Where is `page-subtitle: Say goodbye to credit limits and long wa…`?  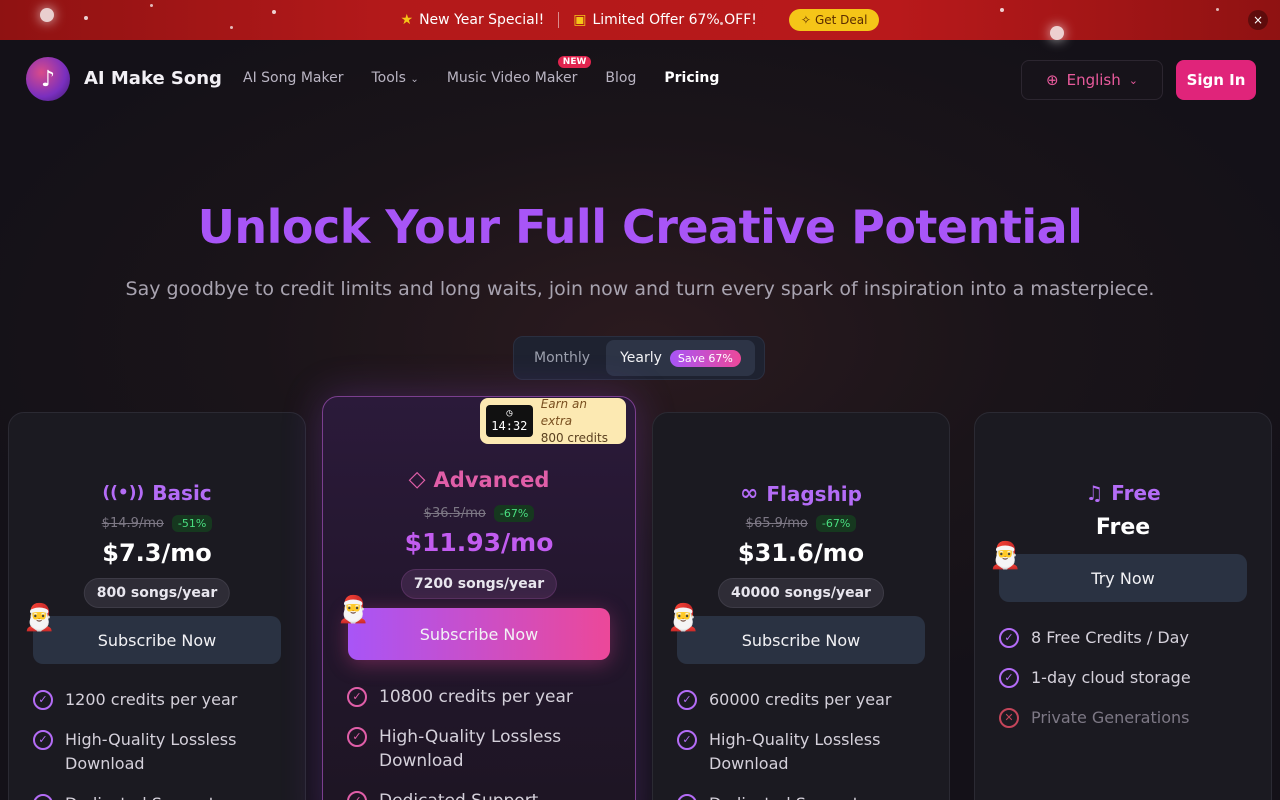 page-subtitle: Say goodbye to credit limits and long wa… is located at coordinates (640, 289).